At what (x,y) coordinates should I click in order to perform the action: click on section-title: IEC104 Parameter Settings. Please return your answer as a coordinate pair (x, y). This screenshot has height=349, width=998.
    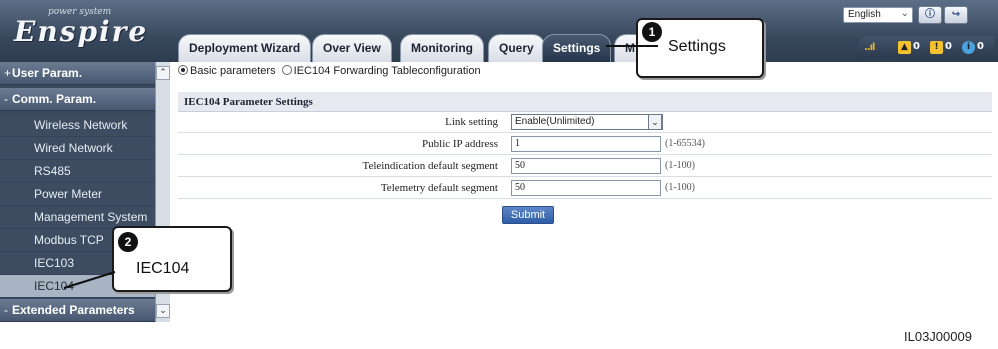
    Looking at the image, I should click on (585, 102).